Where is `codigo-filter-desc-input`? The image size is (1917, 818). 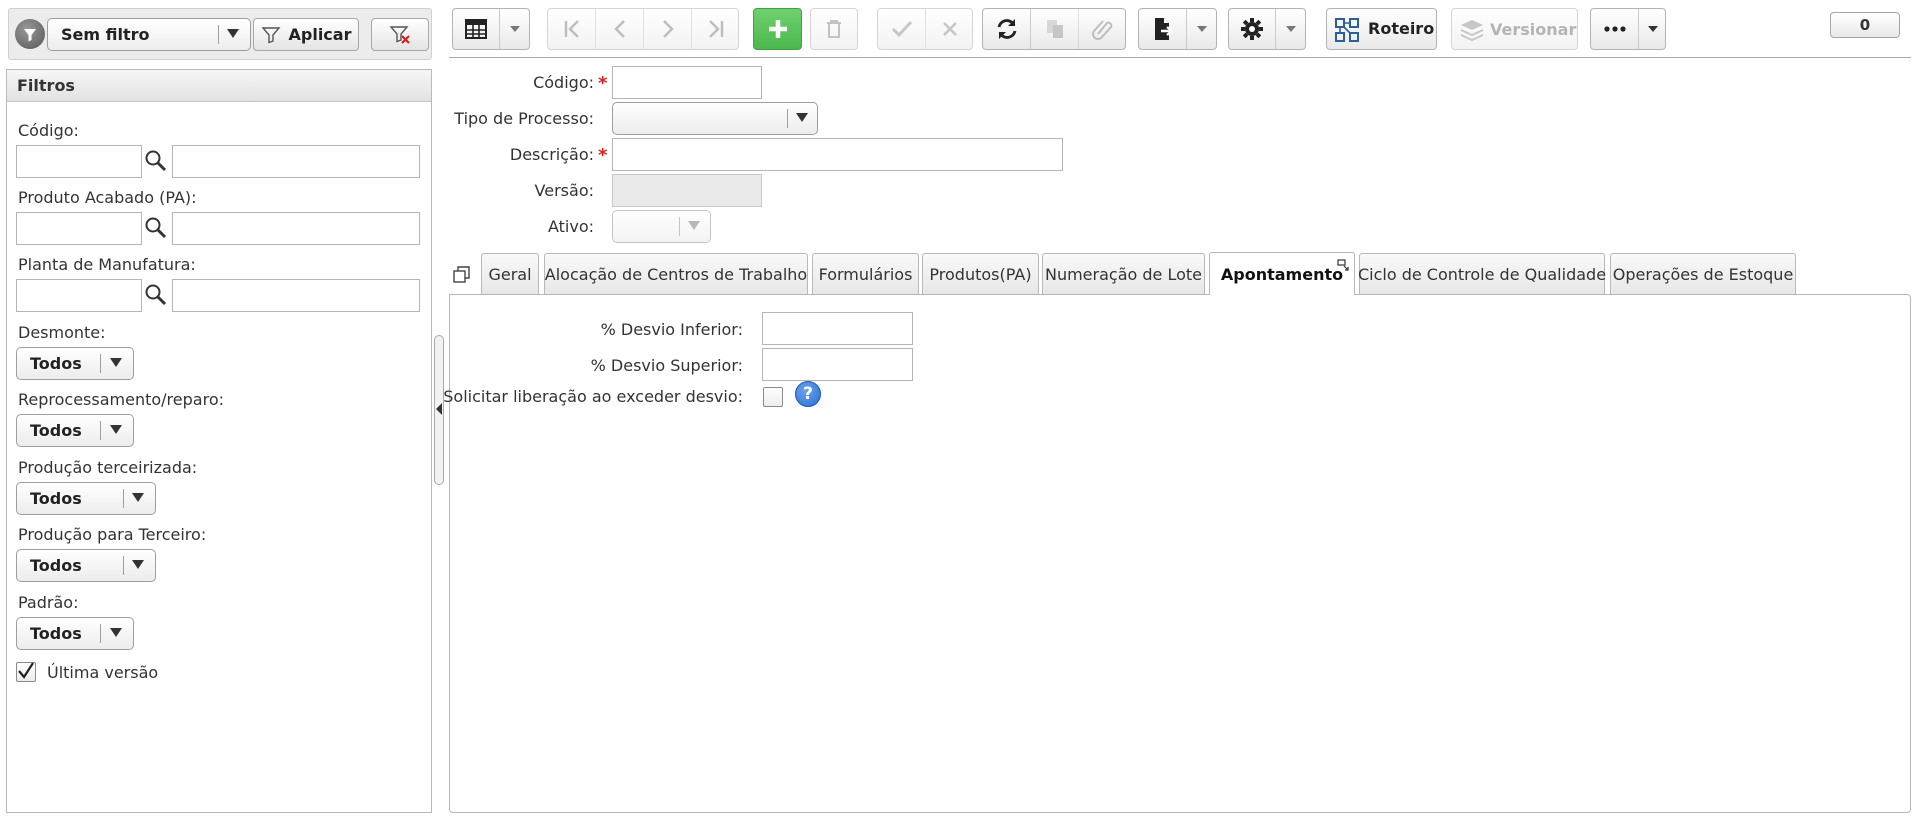 codigo-filter-desc-input is located at coordinates (296, 161).